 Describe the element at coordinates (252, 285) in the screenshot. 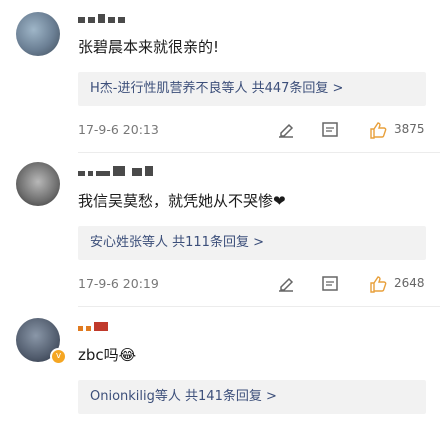

I see `comment-meta: 17-9-6 20:19 2648` at that location.